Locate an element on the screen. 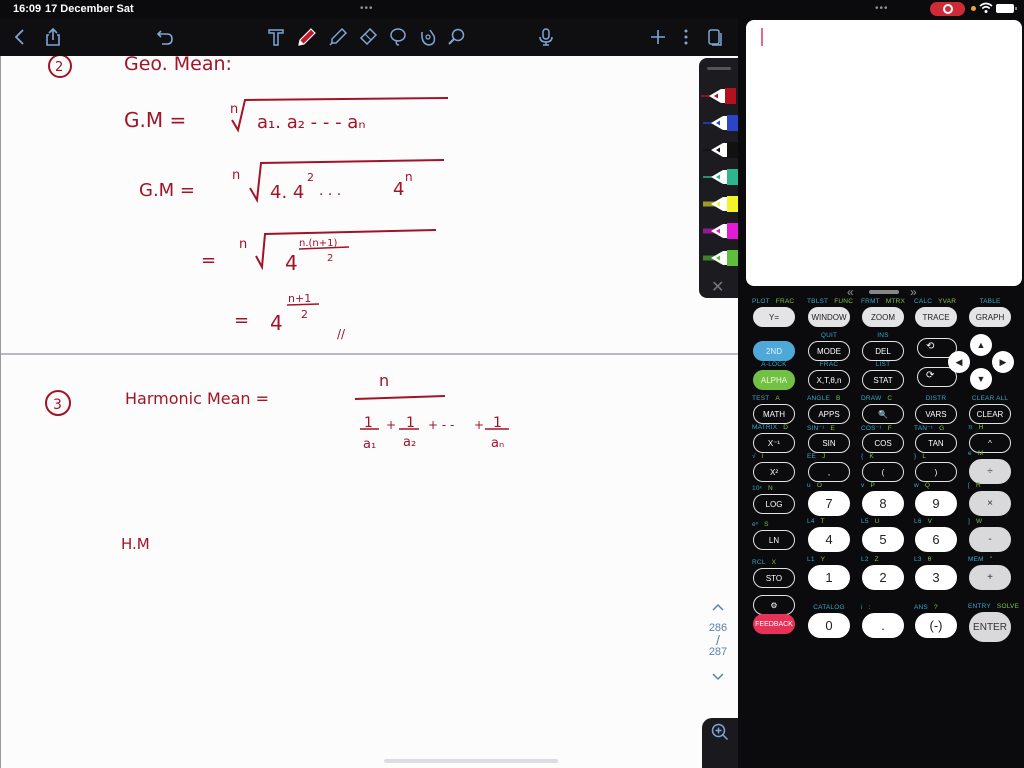 Image resolution: width=1024 pixels, height=768 pixels. key-negative: (-) is located at coordinates (936, 625).